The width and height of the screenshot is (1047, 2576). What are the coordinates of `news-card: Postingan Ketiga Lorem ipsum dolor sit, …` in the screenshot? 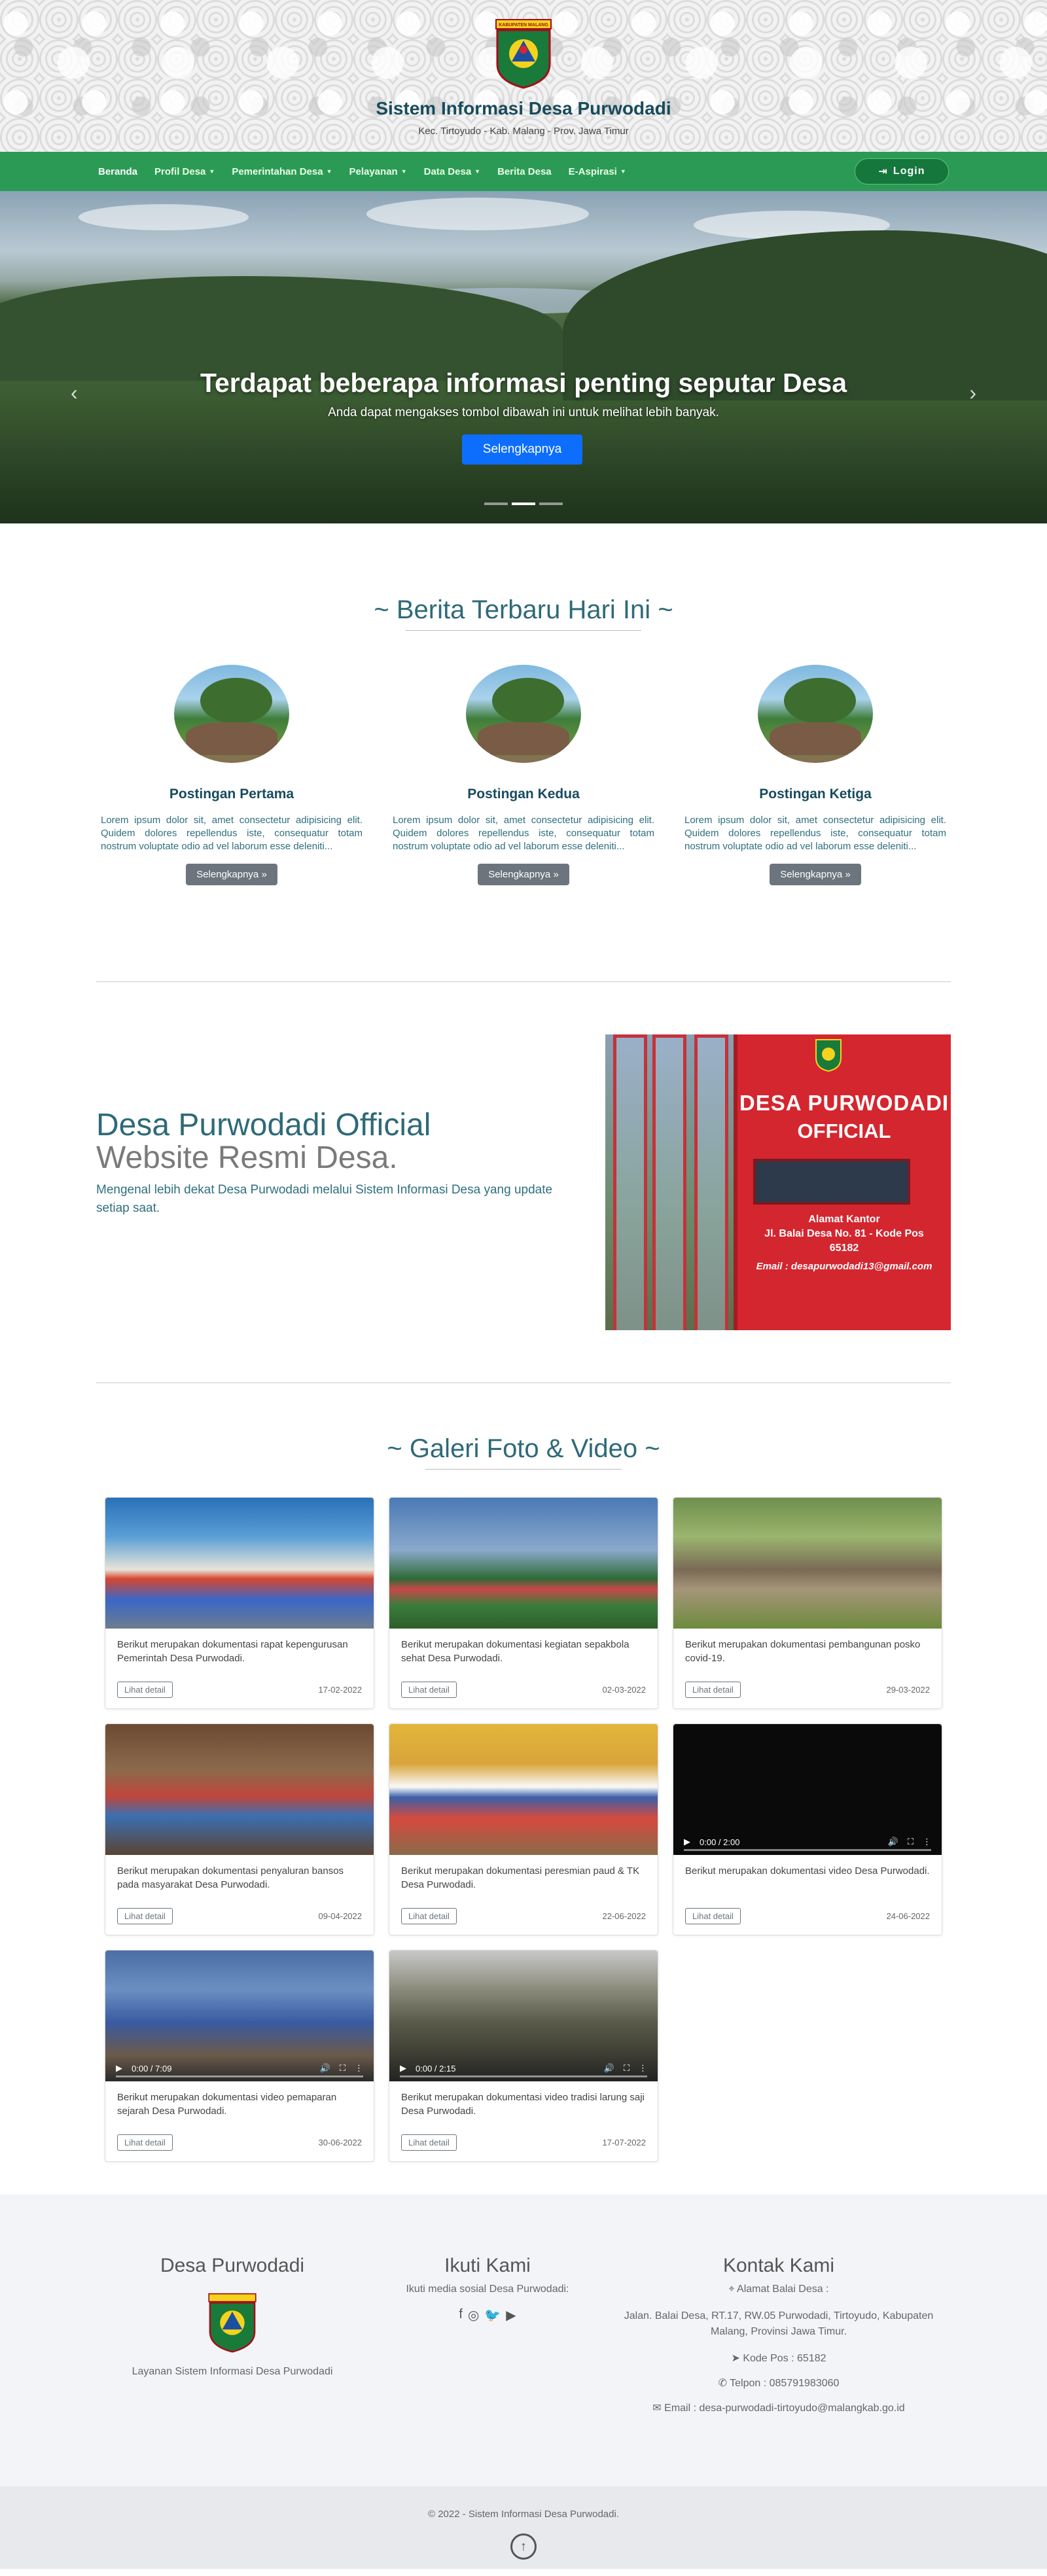 It's located at (815, 775).